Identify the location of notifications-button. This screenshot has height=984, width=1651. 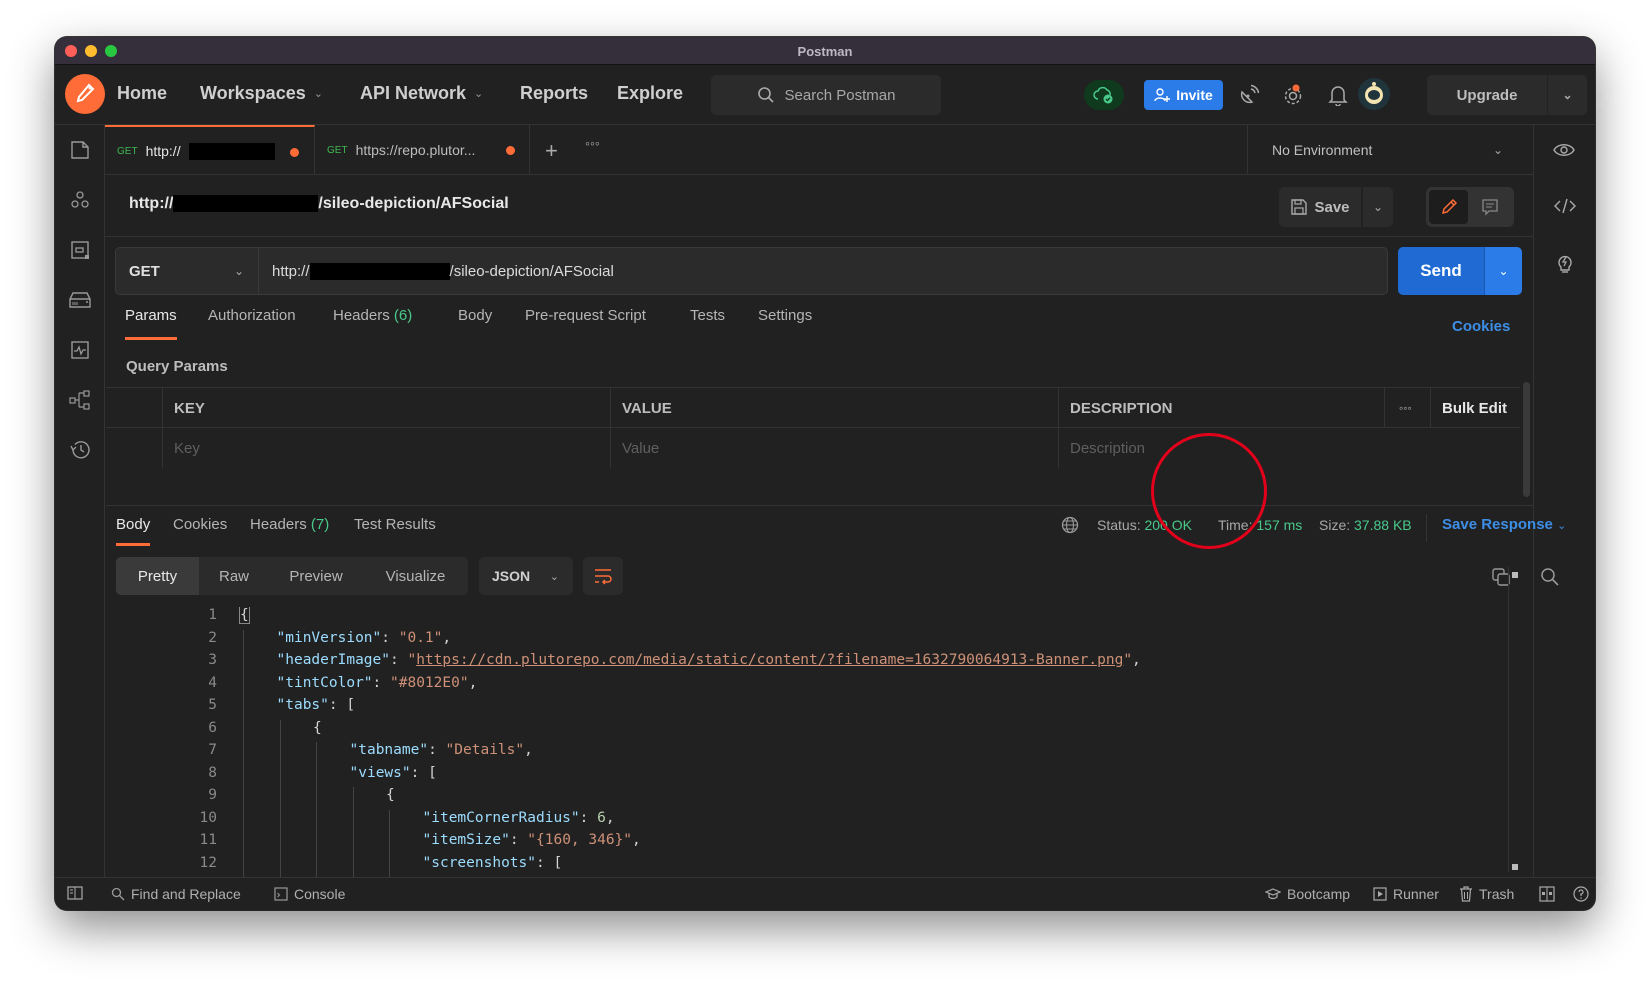
(1338, 95).